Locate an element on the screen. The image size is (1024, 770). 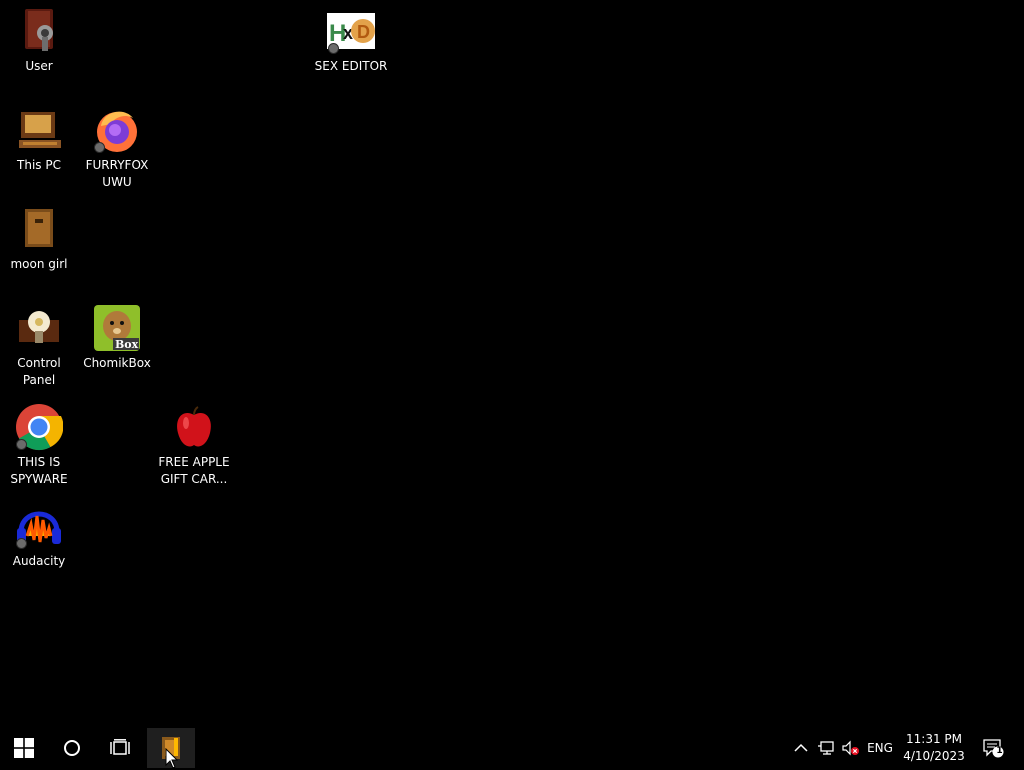
desktop-icon-label: moon girl is located at coordinates (39, 264).